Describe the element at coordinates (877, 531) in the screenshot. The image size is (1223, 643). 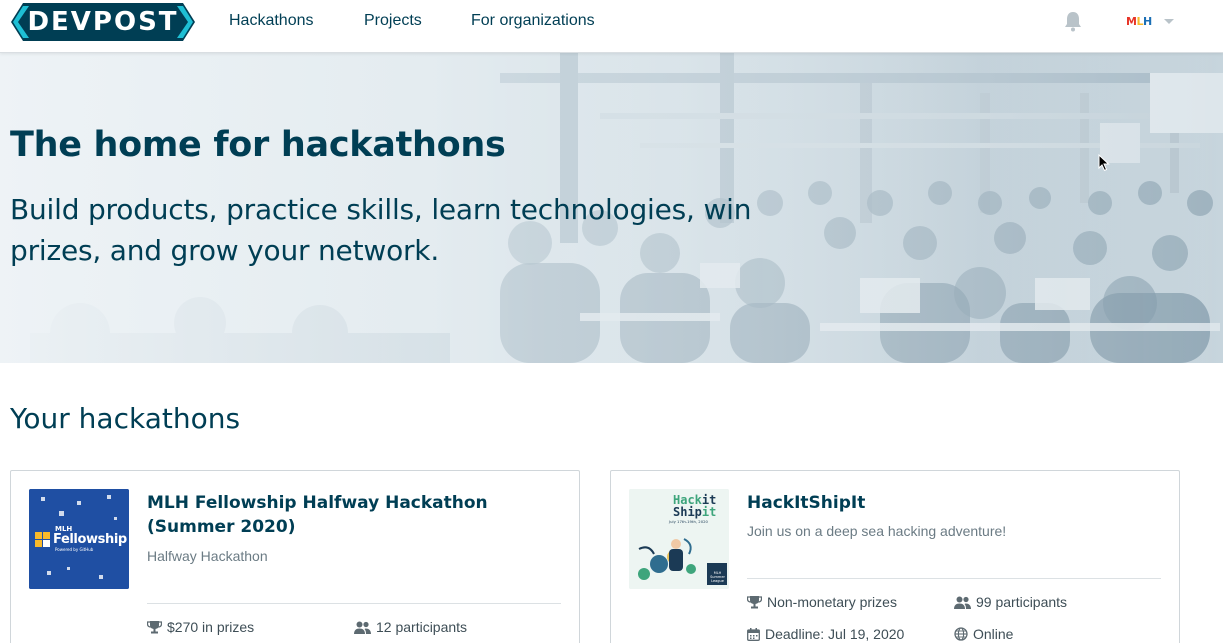
I see `hackathon-tagline: Join us on a deep sea hacking adventure!` at that location.